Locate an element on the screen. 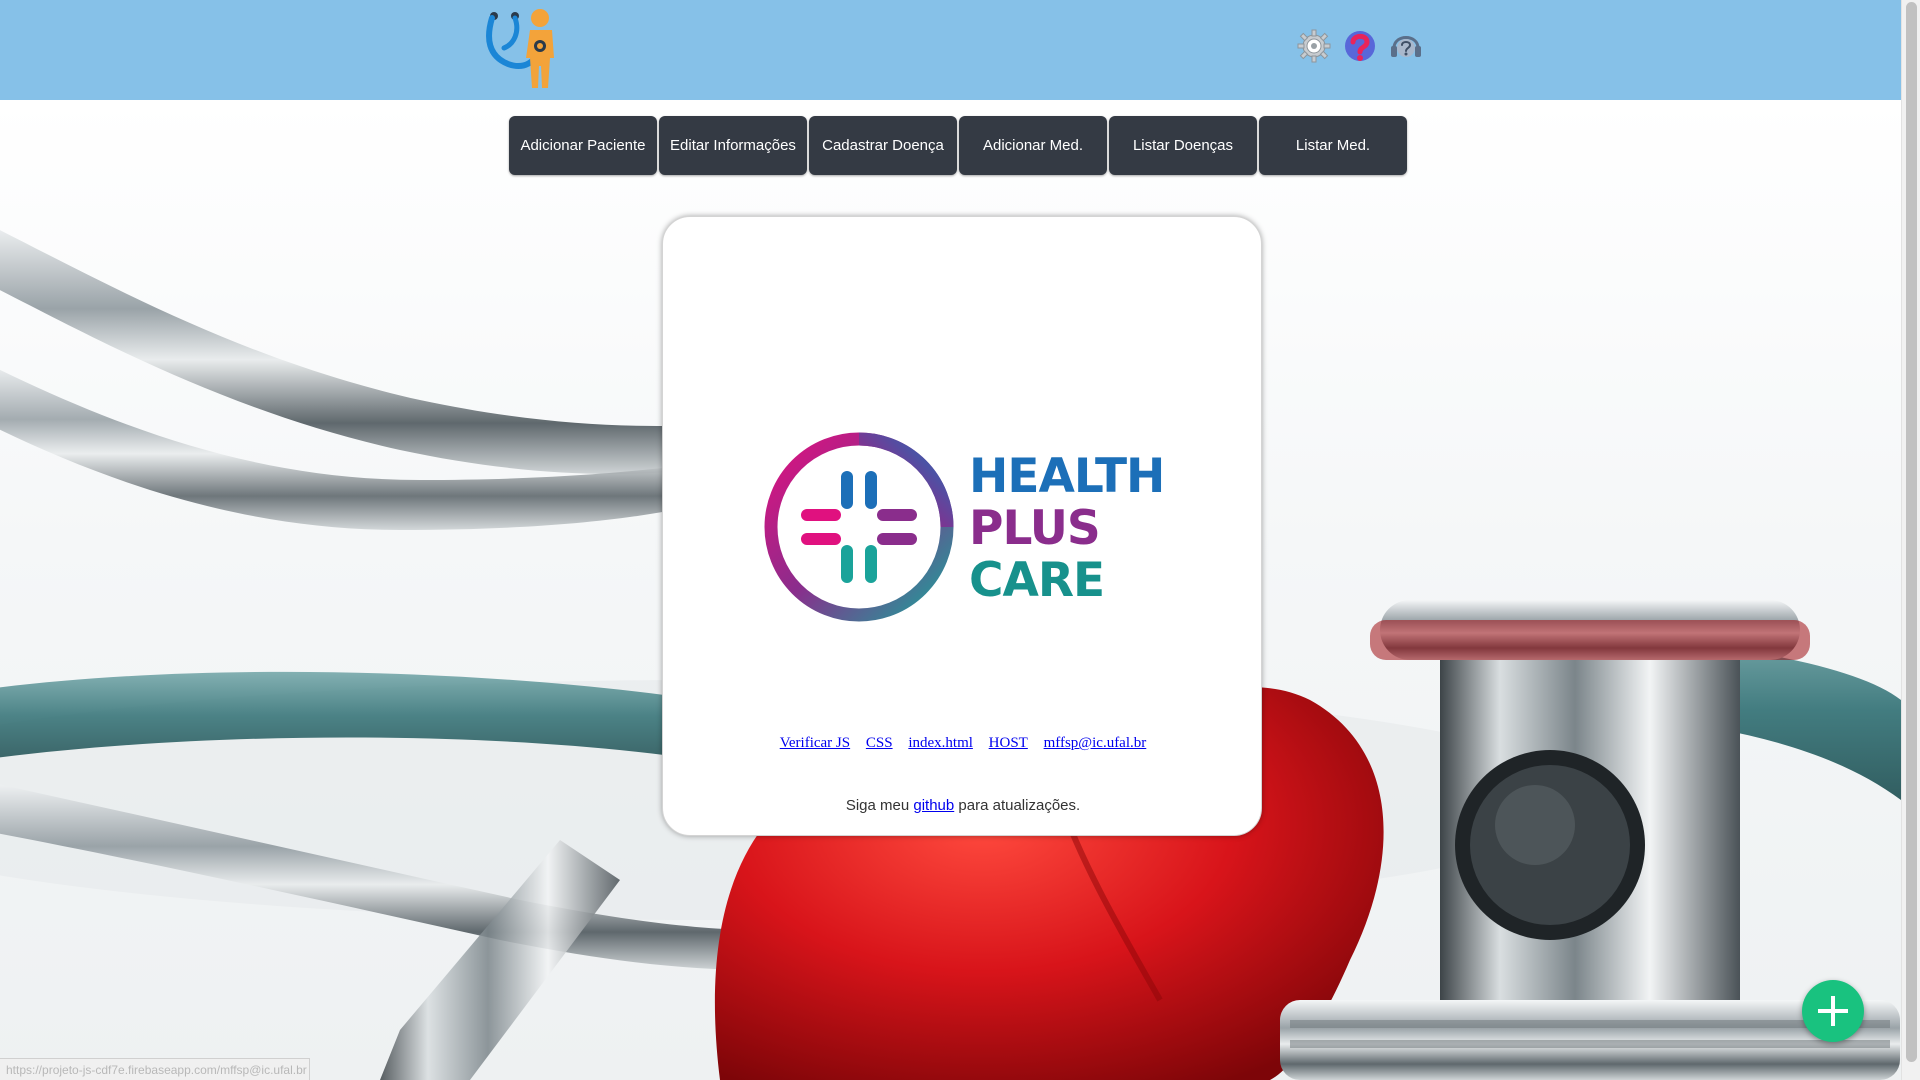  support-headset-question-icon is located at coordinates (1406, 46).